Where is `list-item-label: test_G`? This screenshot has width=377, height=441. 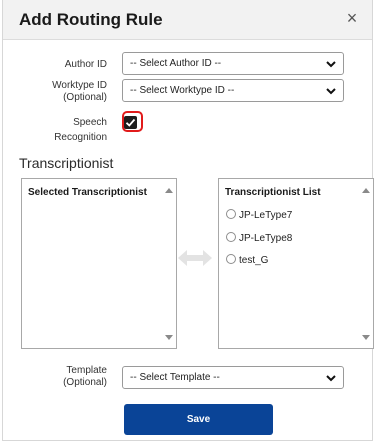
list-item-label: test_G is located at coordinates (254, 260).